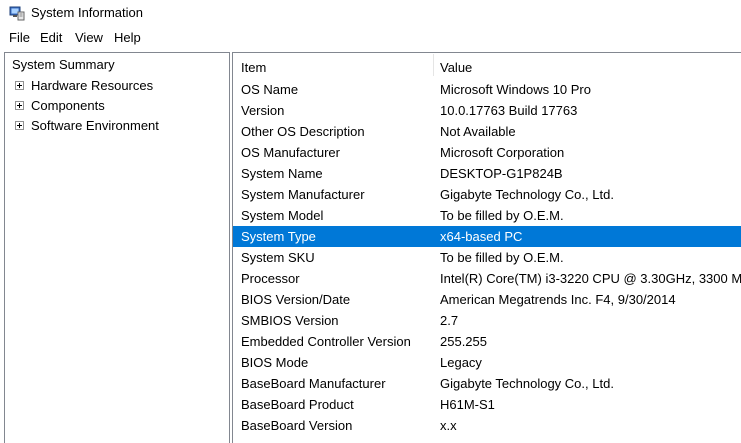 This screenshot has width=741, height=443. What do you see at coordinates (456, 67) in the screenshot?
I see `column-header-value: Value` at bounding box center [456, 67].